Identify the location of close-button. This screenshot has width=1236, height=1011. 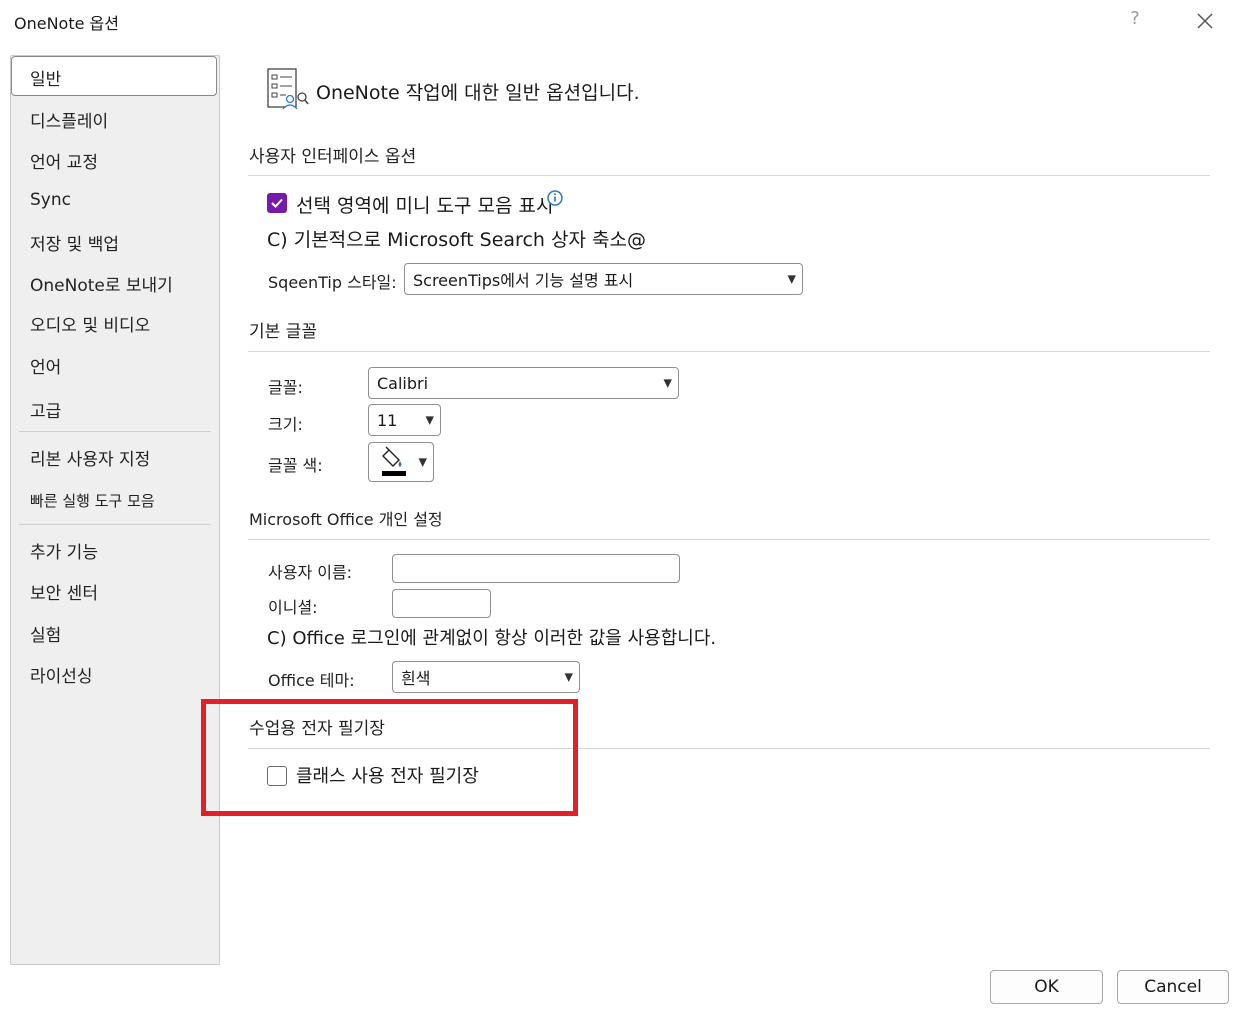
(1205, 21).